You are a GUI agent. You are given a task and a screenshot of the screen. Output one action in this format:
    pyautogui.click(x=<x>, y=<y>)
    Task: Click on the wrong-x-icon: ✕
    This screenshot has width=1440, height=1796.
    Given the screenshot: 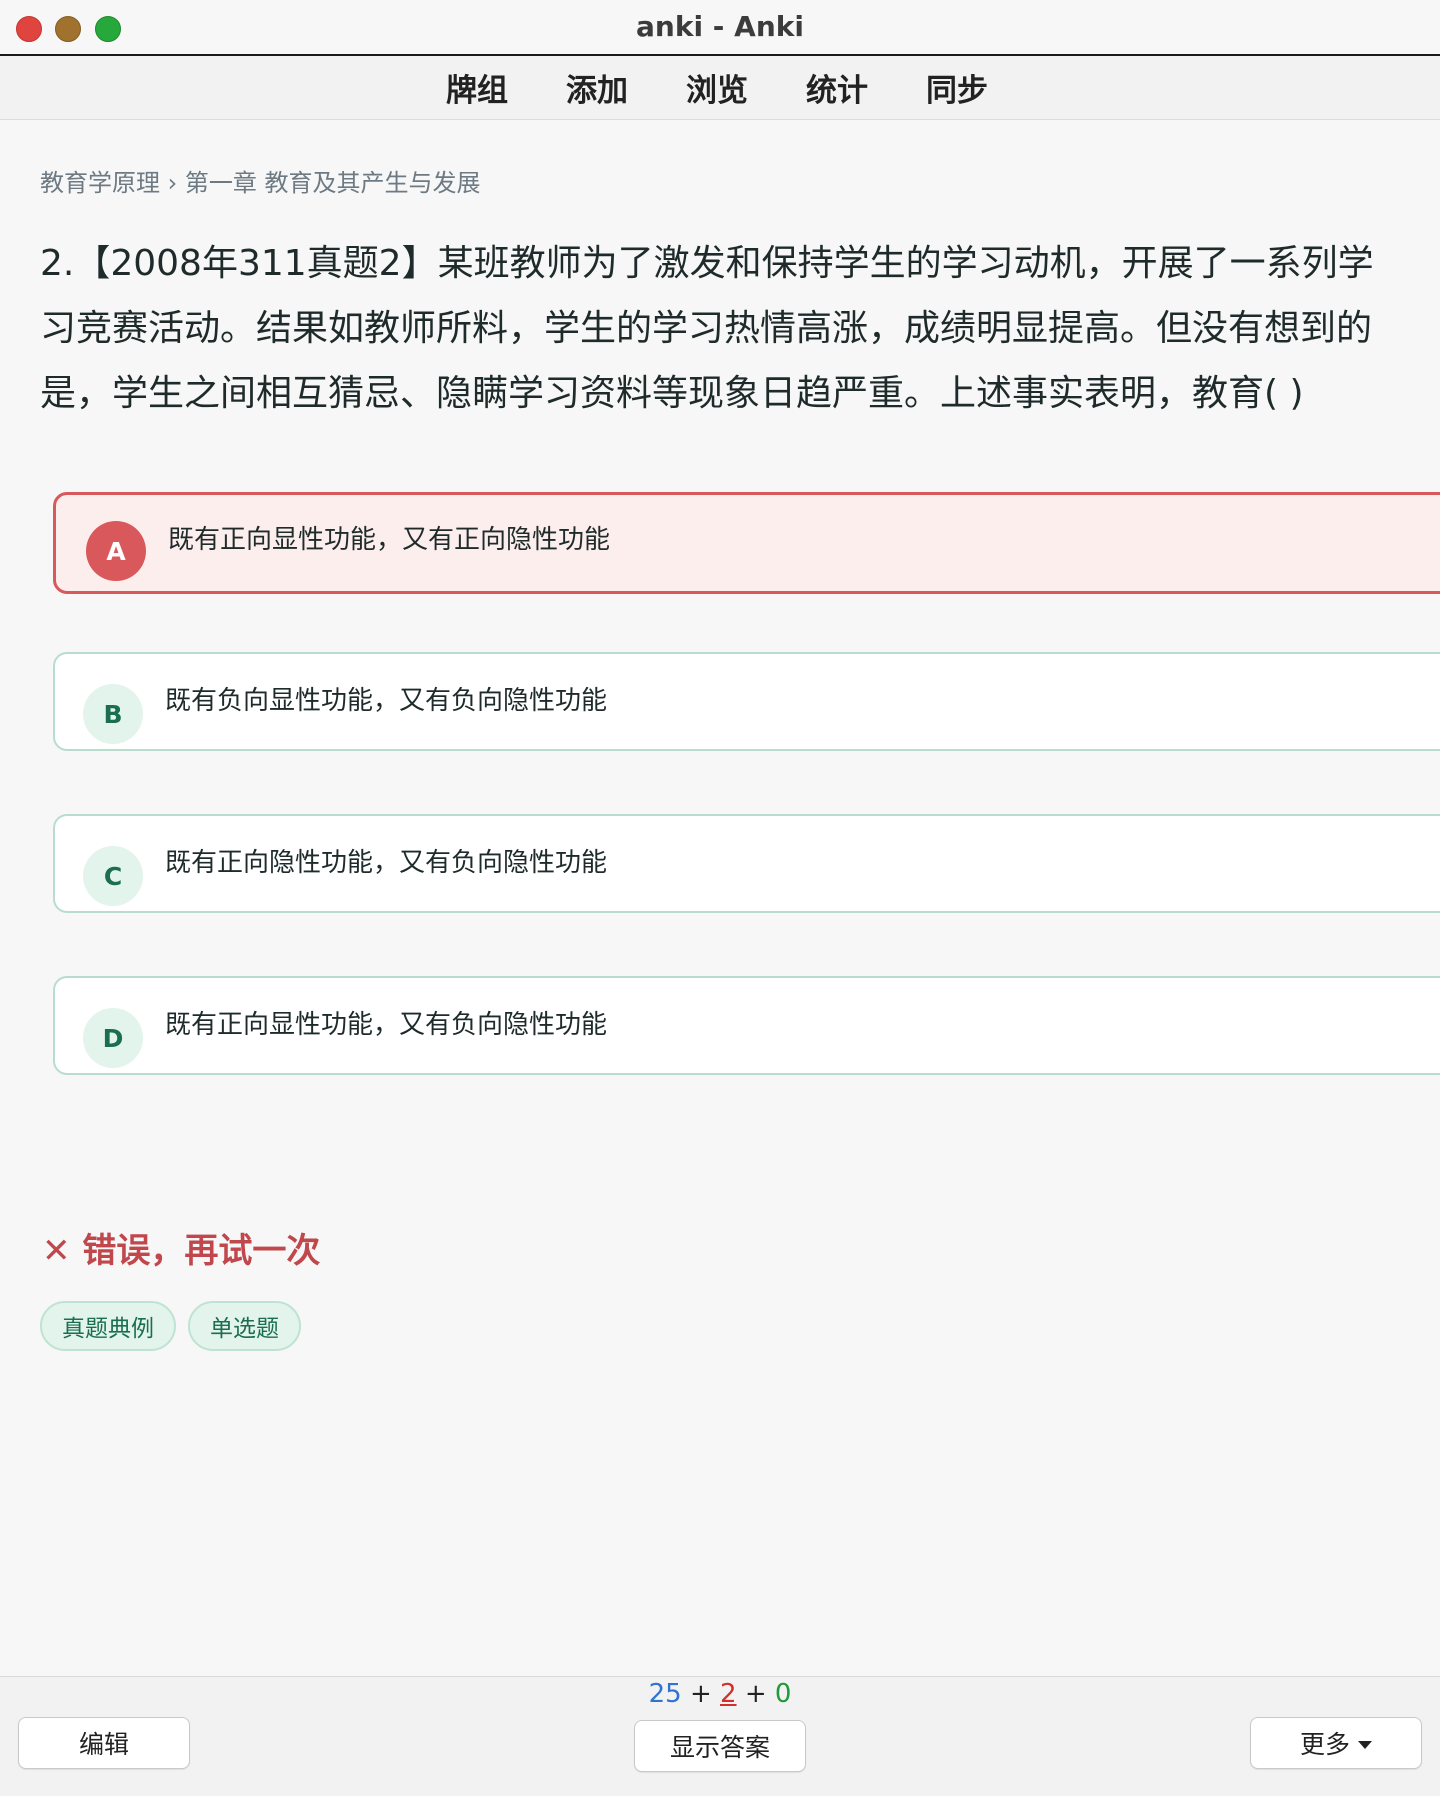 What is the action you would take?
    pyautogui.click(x=56, y=1251)
    